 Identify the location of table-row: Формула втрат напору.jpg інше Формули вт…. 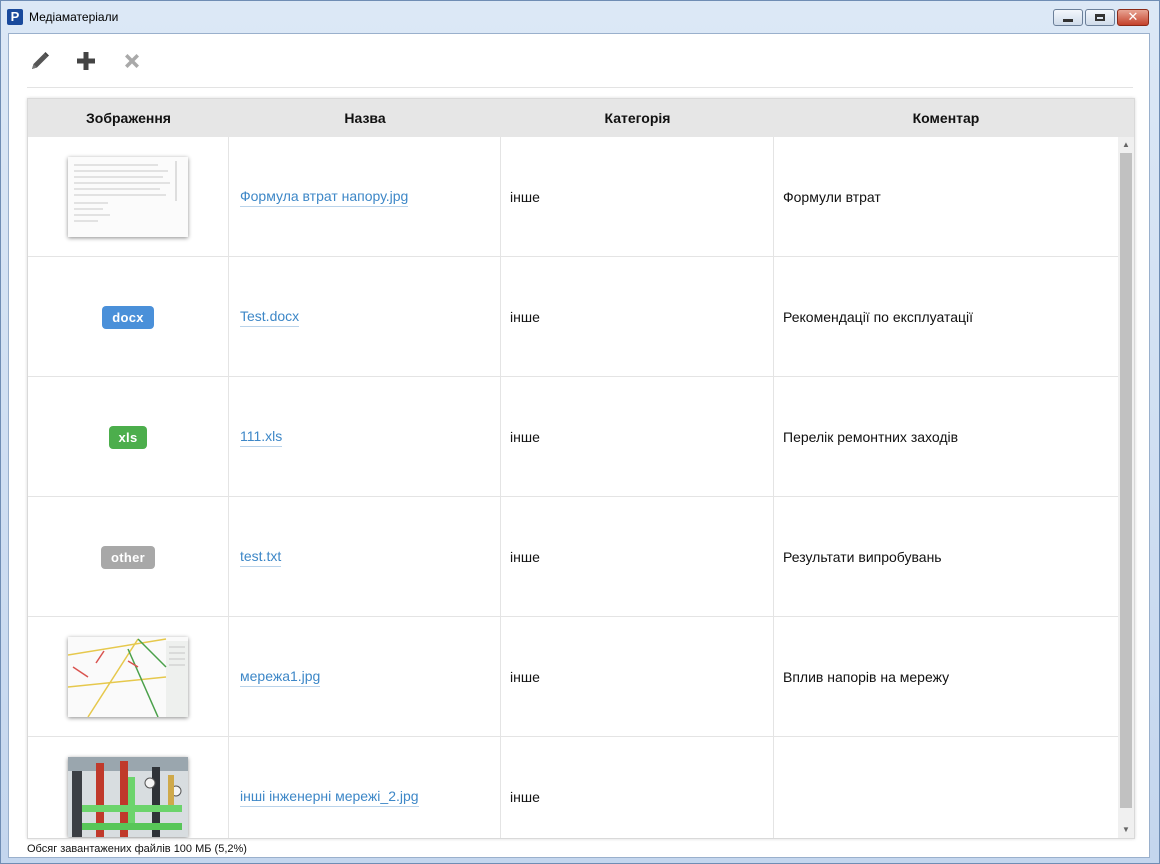
(573, 197).